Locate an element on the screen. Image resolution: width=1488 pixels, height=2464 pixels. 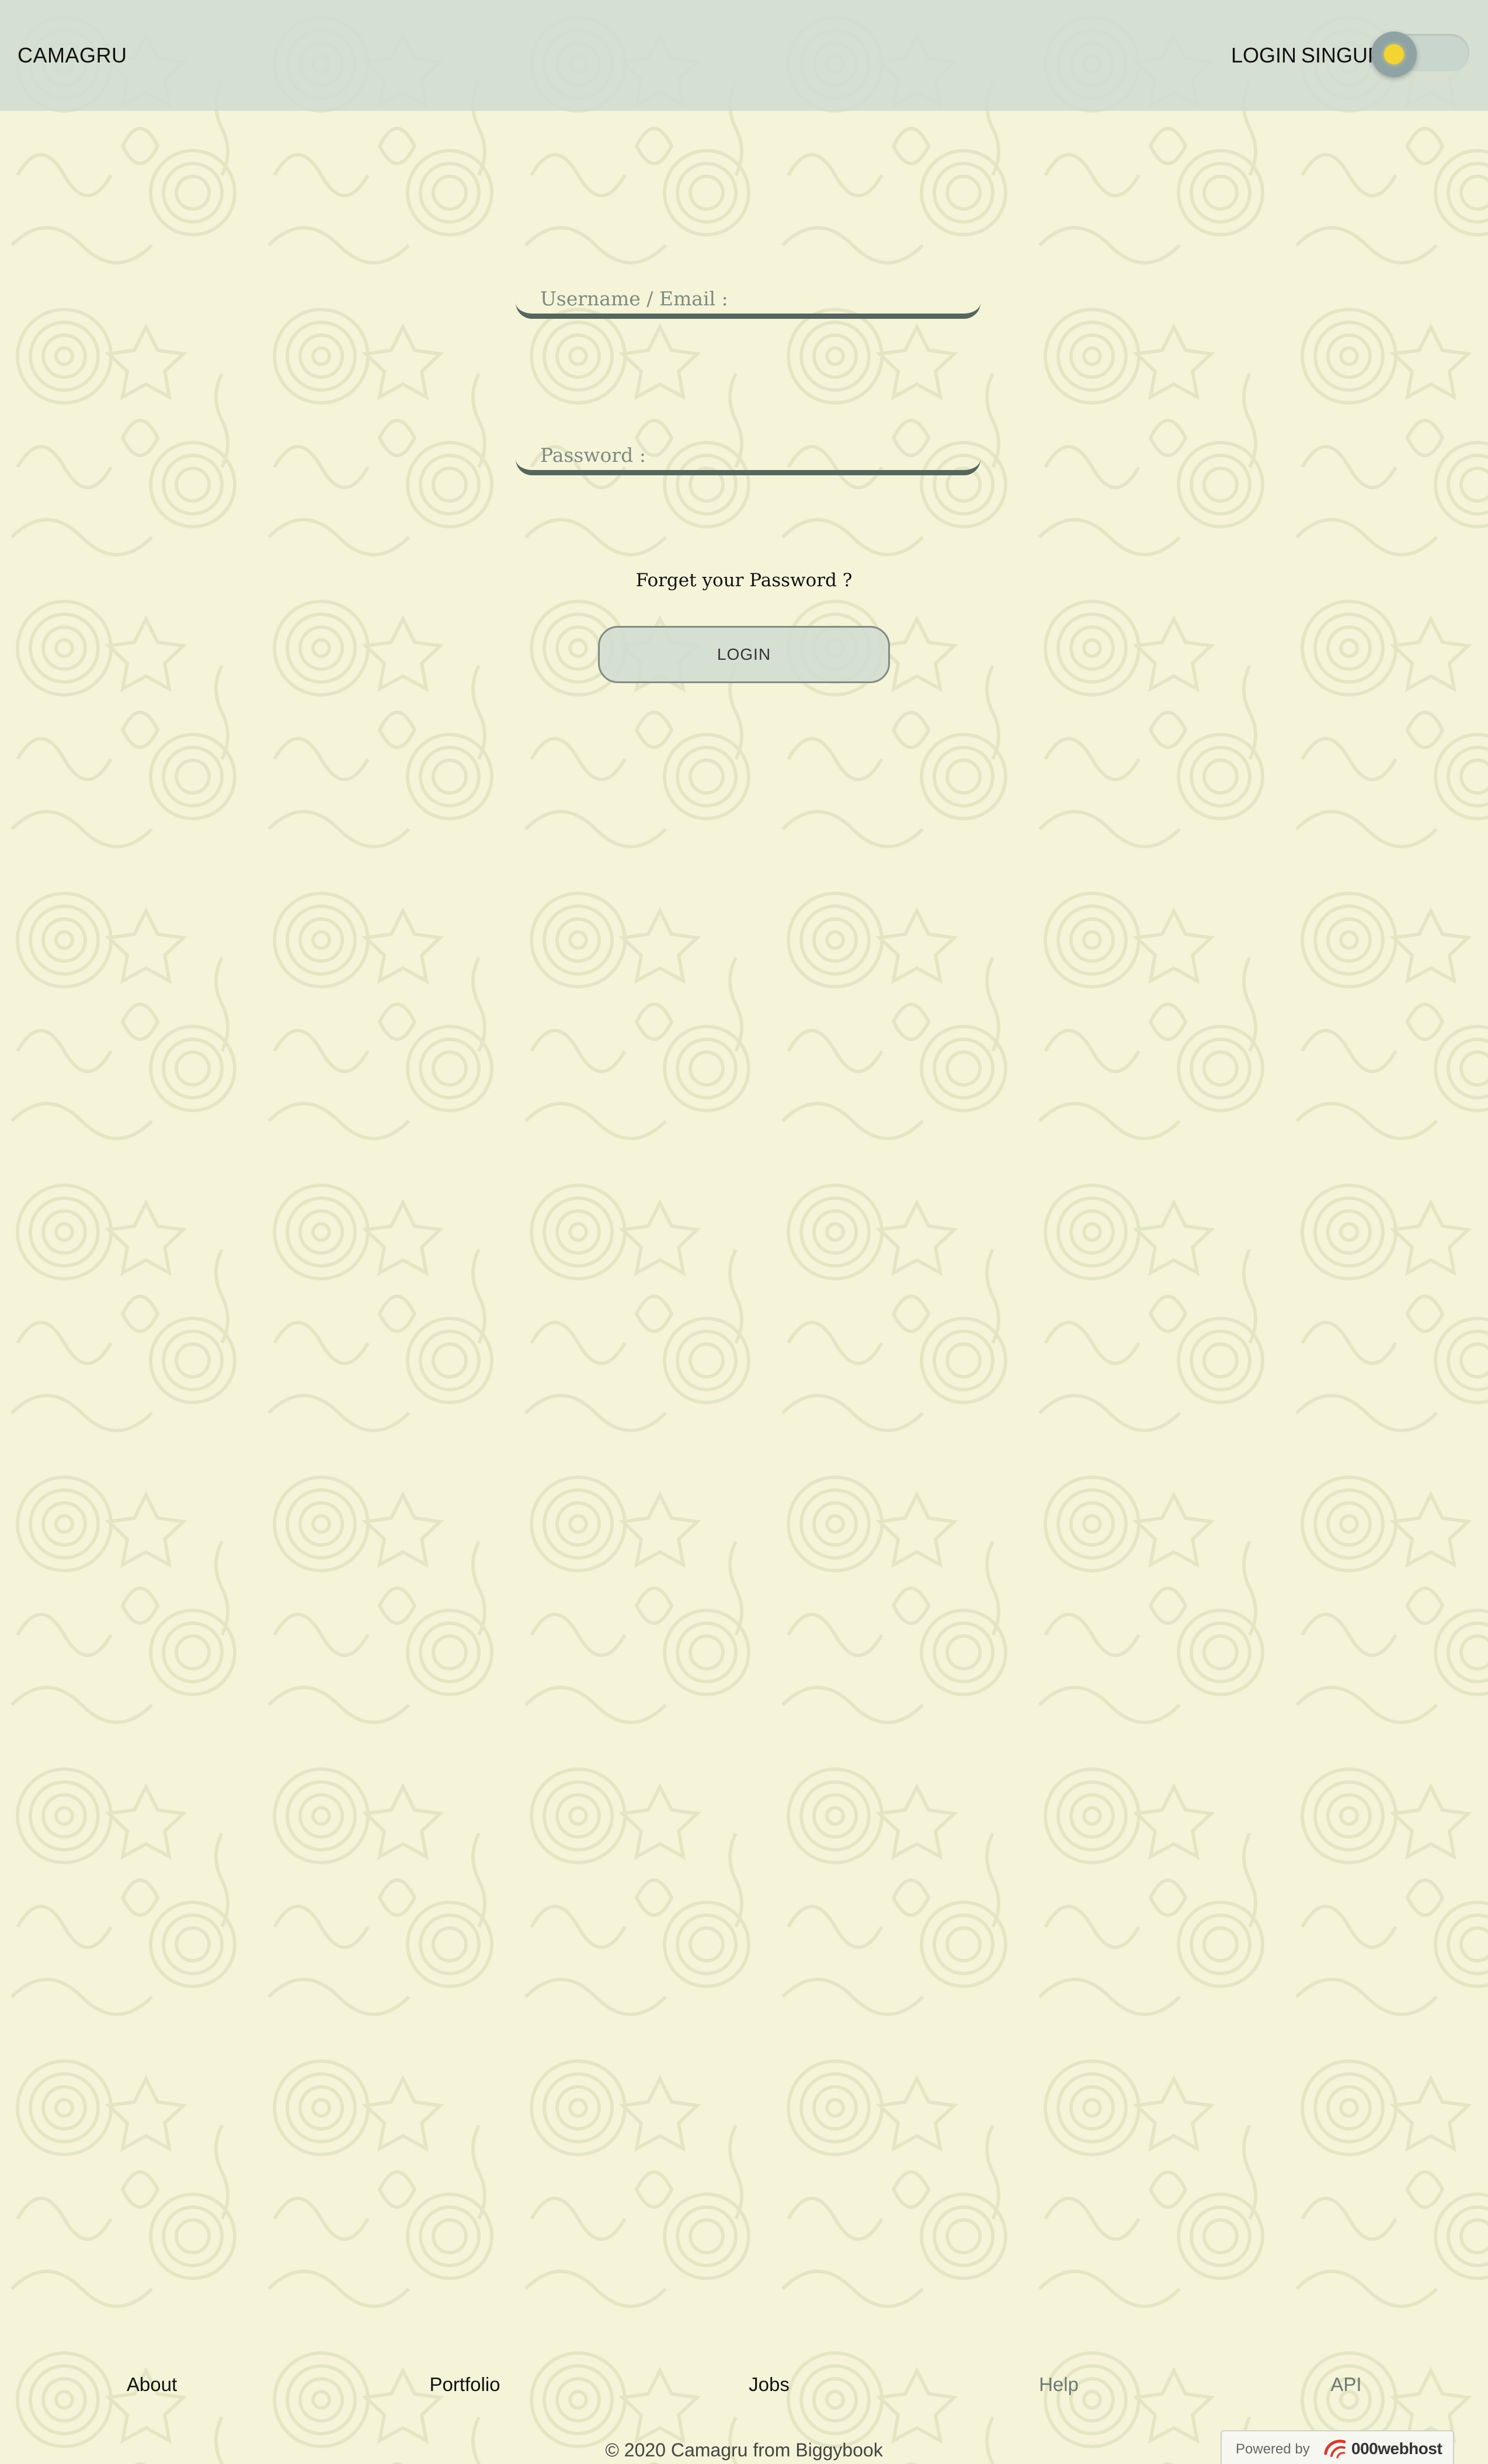
footer-nav: About Portfolio Jobs Help API is located at coordinates (744, 2386).